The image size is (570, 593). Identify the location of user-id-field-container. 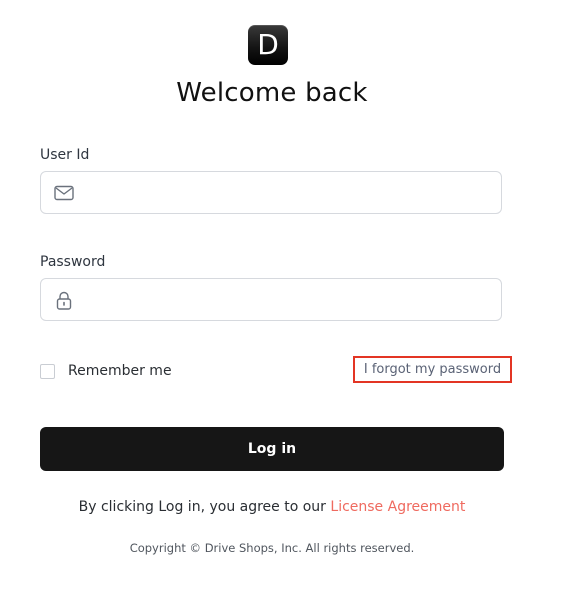
(271, 193).